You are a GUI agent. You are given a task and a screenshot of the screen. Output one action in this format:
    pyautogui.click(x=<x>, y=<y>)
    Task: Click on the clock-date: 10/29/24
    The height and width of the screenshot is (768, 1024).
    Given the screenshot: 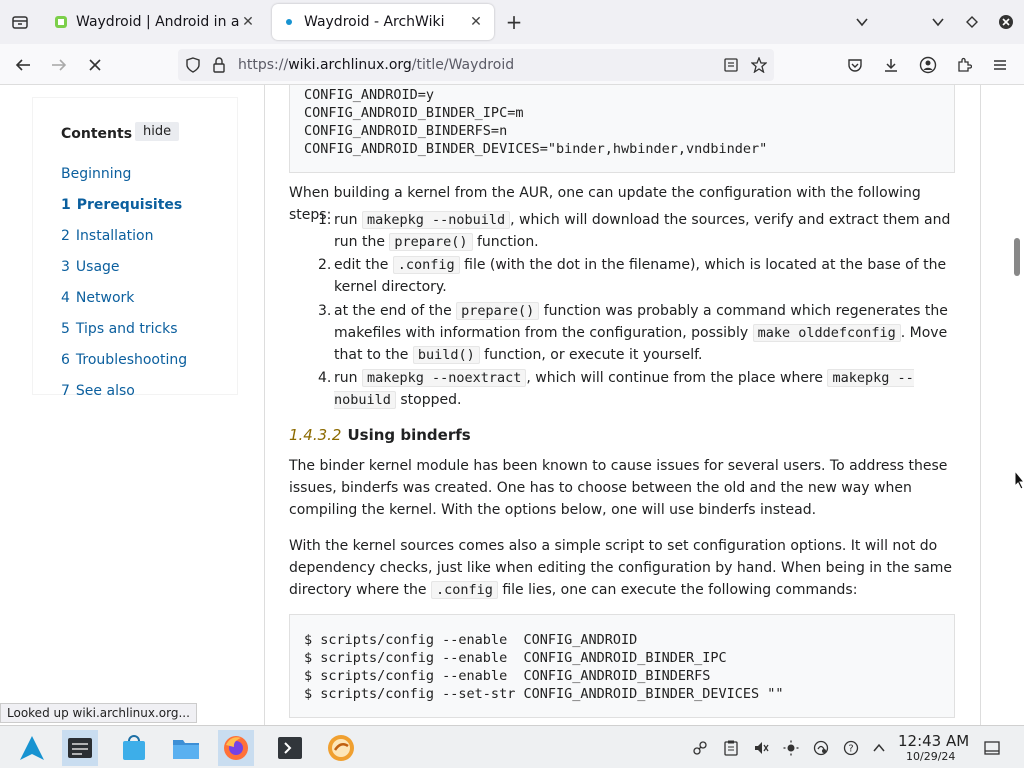 What is the action you would take?
    pyautogui.click(x=930, y=756)
    